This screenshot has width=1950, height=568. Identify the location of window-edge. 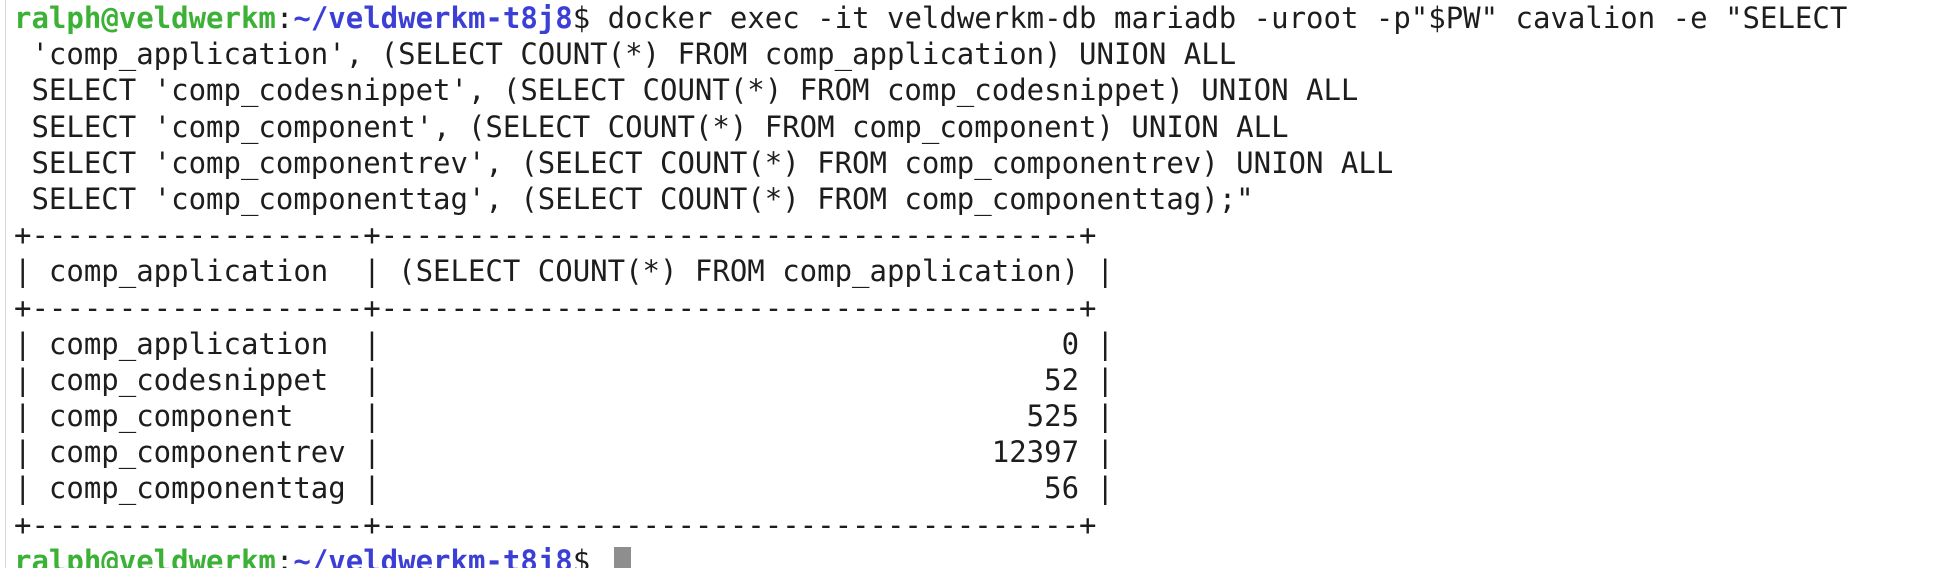
(3, 284).